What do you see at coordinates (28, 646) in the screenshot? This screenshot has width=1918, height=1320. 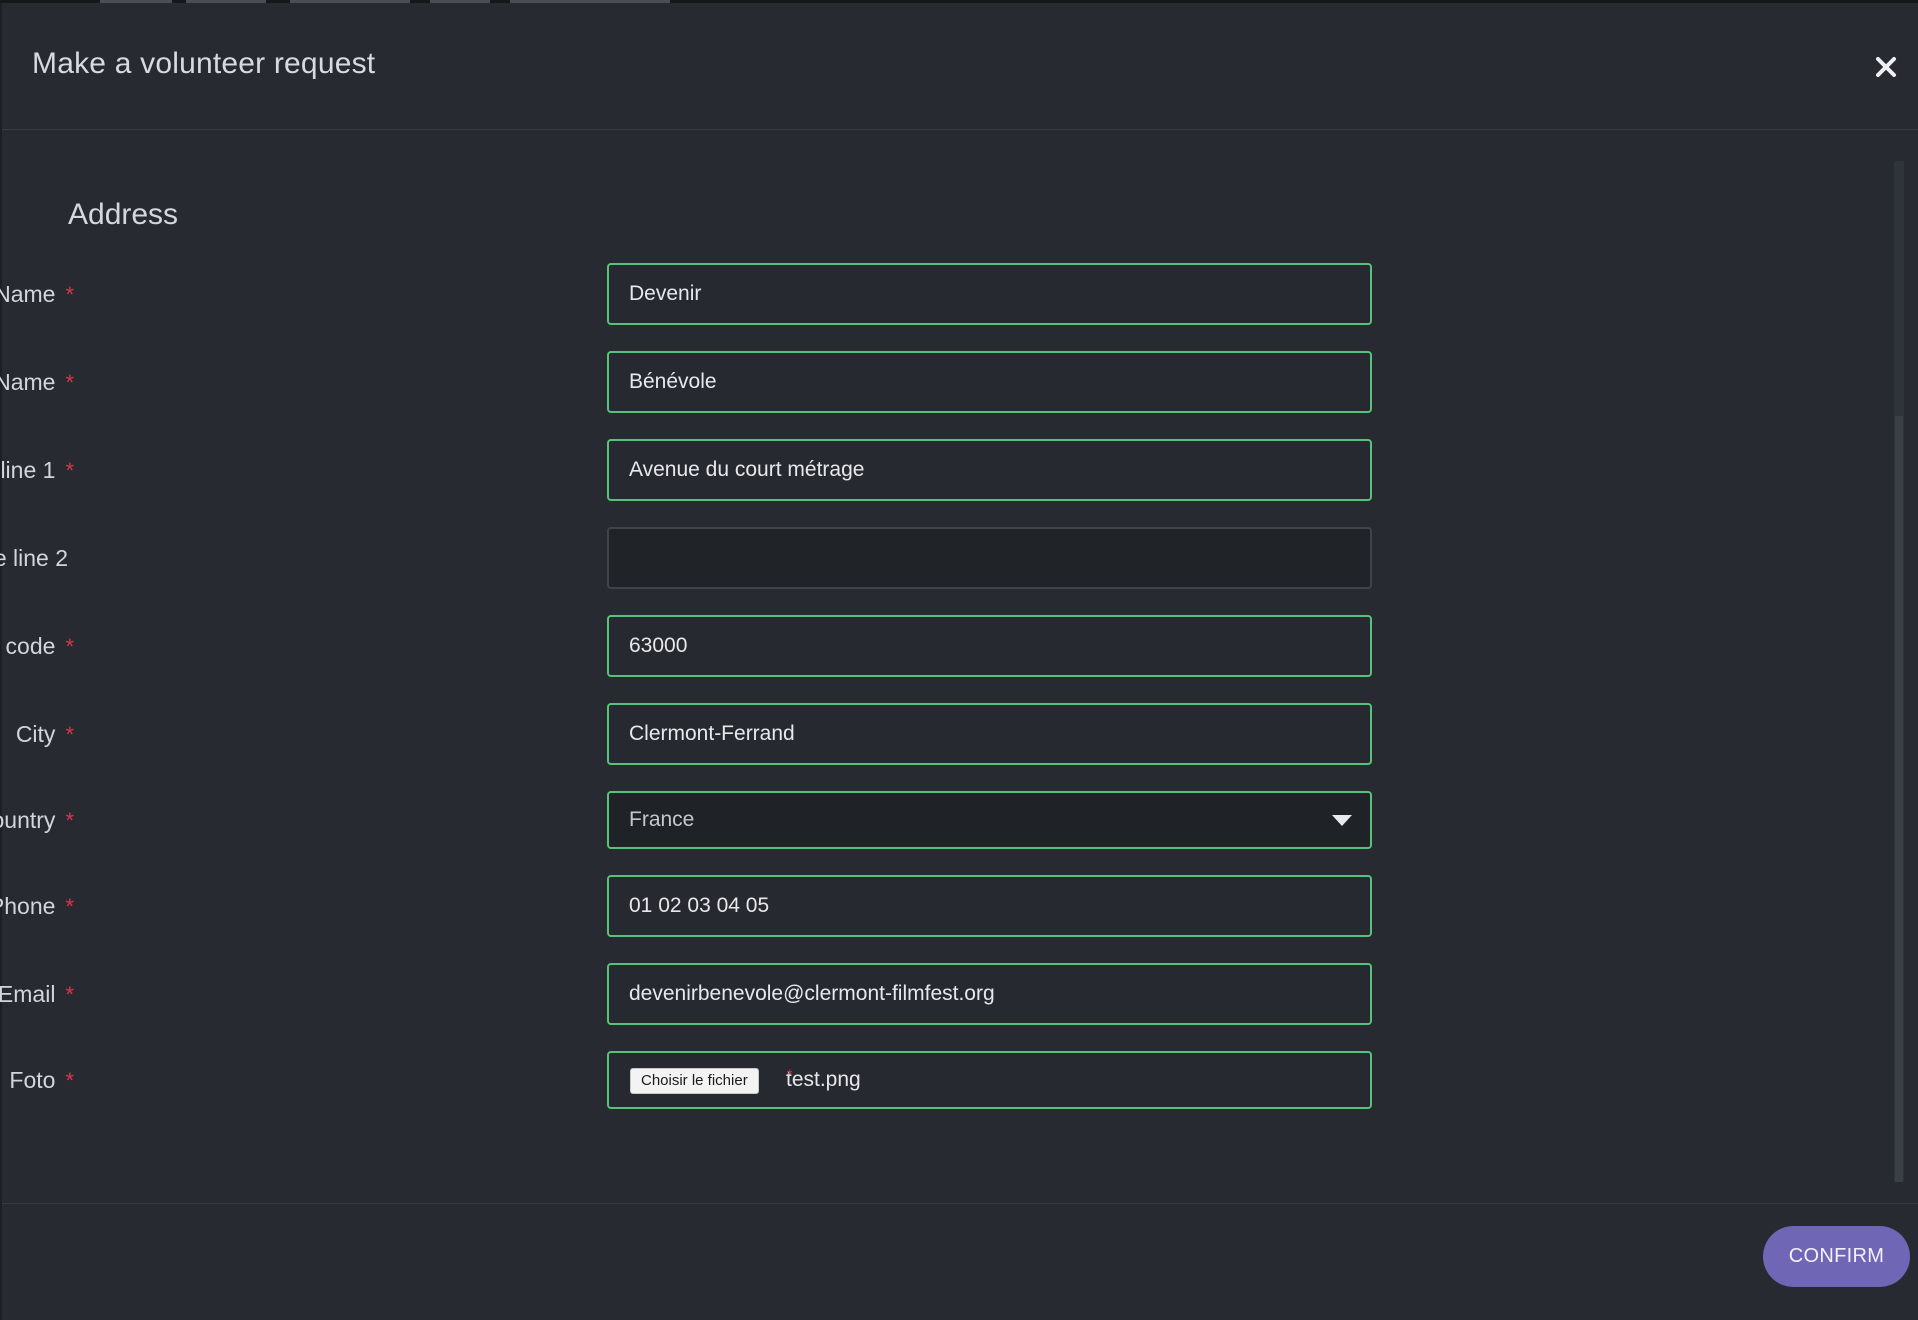 I see `field-label-text: Zip code` at bounding box center [28, 646].